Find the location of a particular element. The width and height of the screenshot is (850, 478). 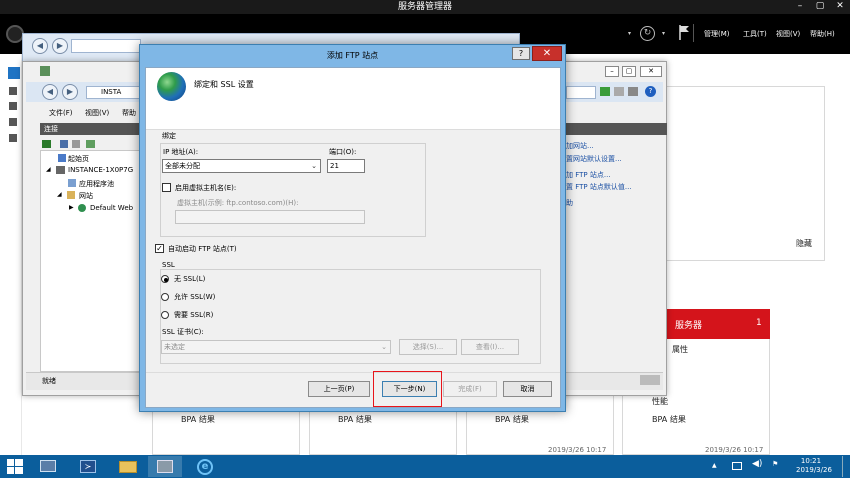

taskbar-ie: e is located at coordinates (205, 466).